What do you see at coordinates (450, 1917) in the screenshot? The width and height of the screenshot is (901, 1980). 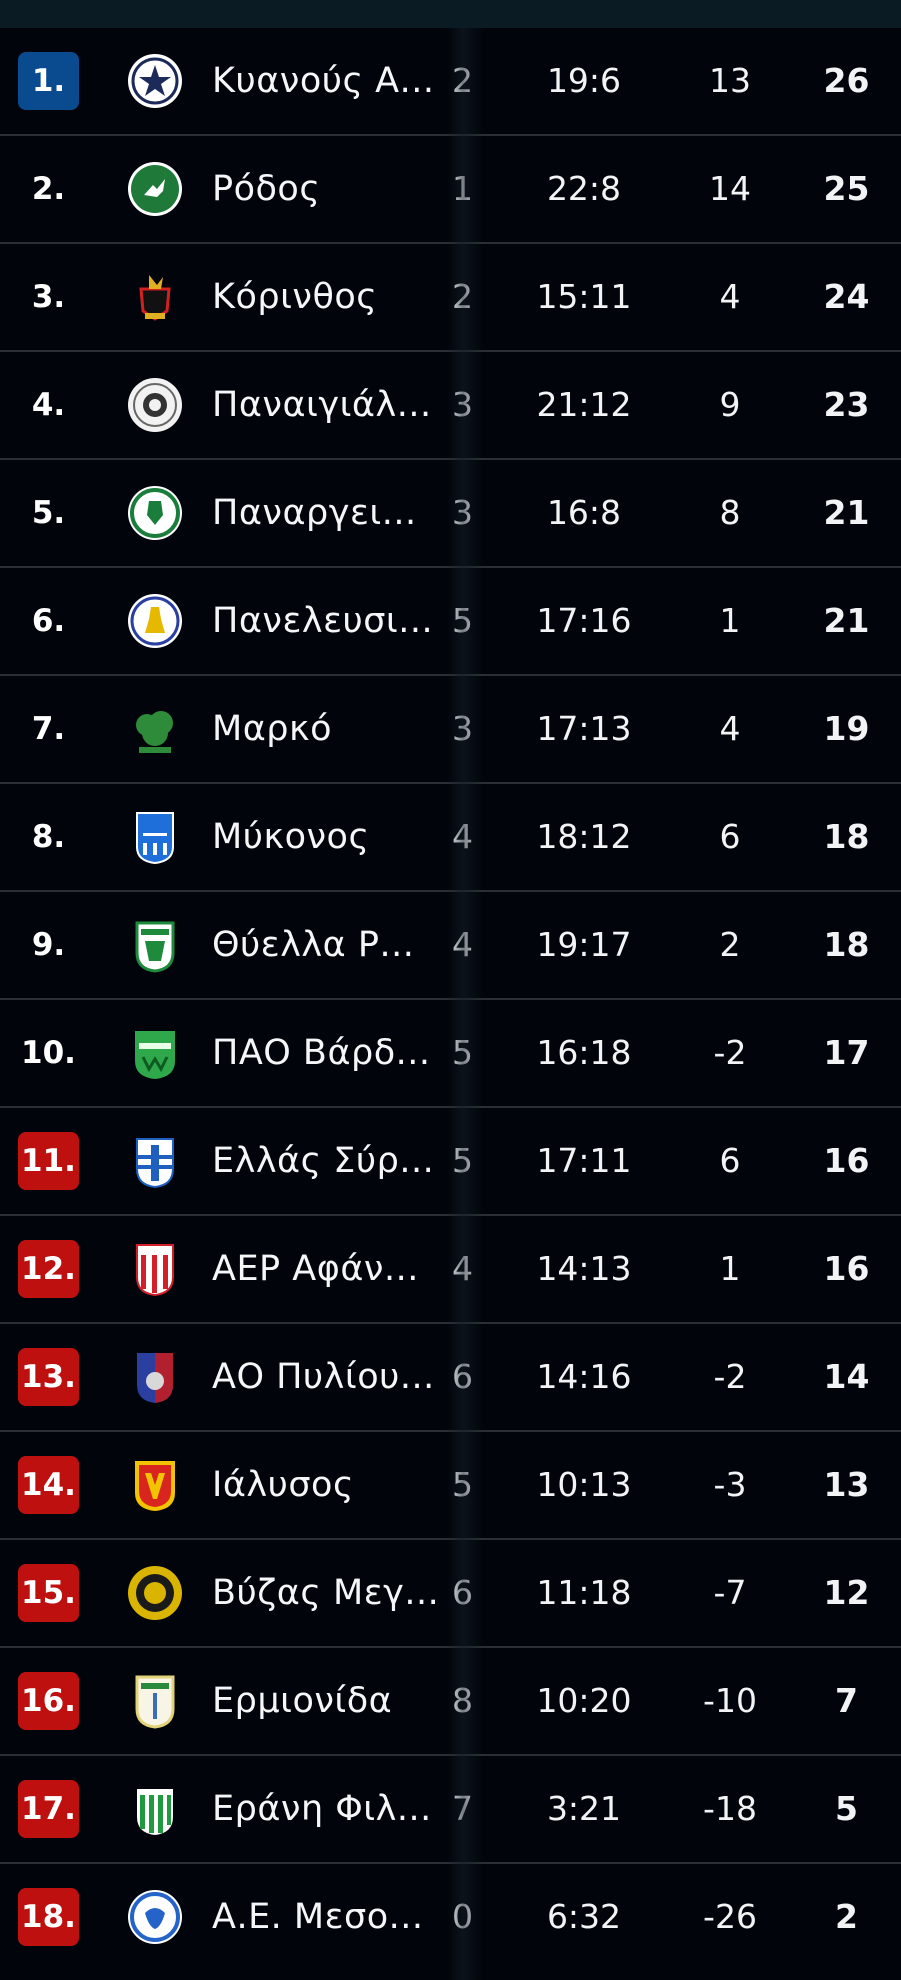 I see `table-row: 18. Α.Ε. Μεσο... 0 6:32 -26 2` at bounding box center [450, 1917].